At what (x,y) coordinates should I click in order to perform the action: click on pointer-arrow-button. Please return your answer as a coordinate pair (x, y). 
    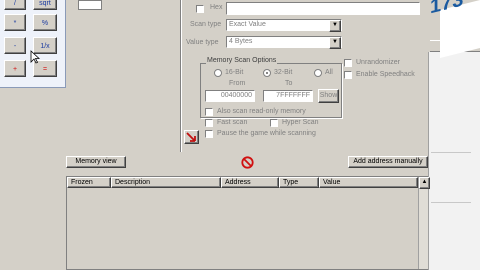
    Looking at the image, I should click on (191, 137).